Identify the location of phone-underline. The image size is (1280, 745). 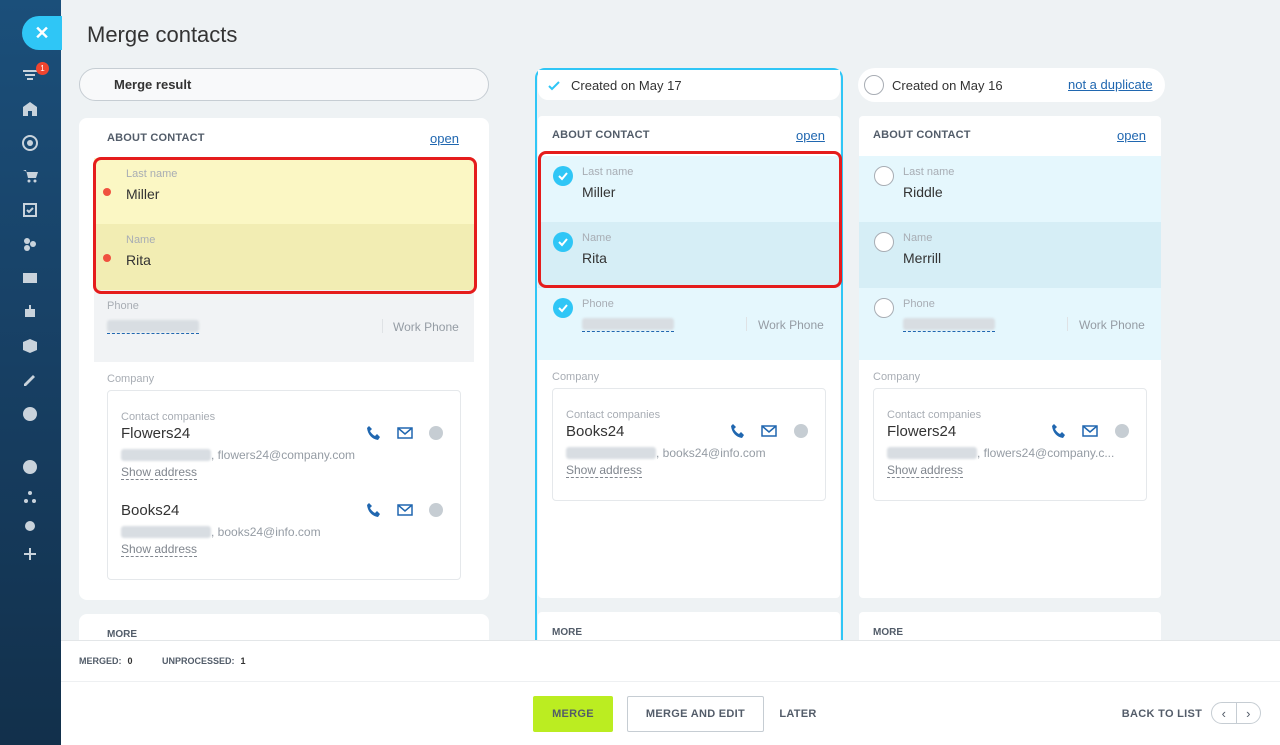
(628, 331).